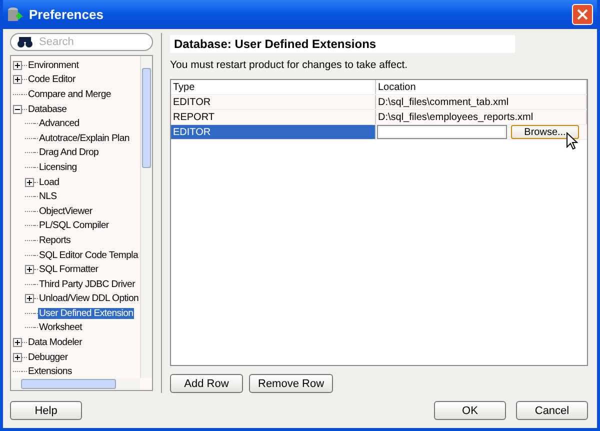  What do you see at coordinates (53, 65) in the screenshot?
I see `tree-item: Environment` at bounding box center [53, 65].